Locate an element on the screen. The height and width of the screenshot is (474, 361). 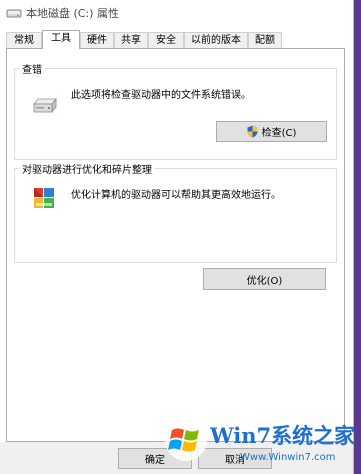
watermark: Win7系统之家 Www.Winwin7.com is located at coordinates (261, 444).